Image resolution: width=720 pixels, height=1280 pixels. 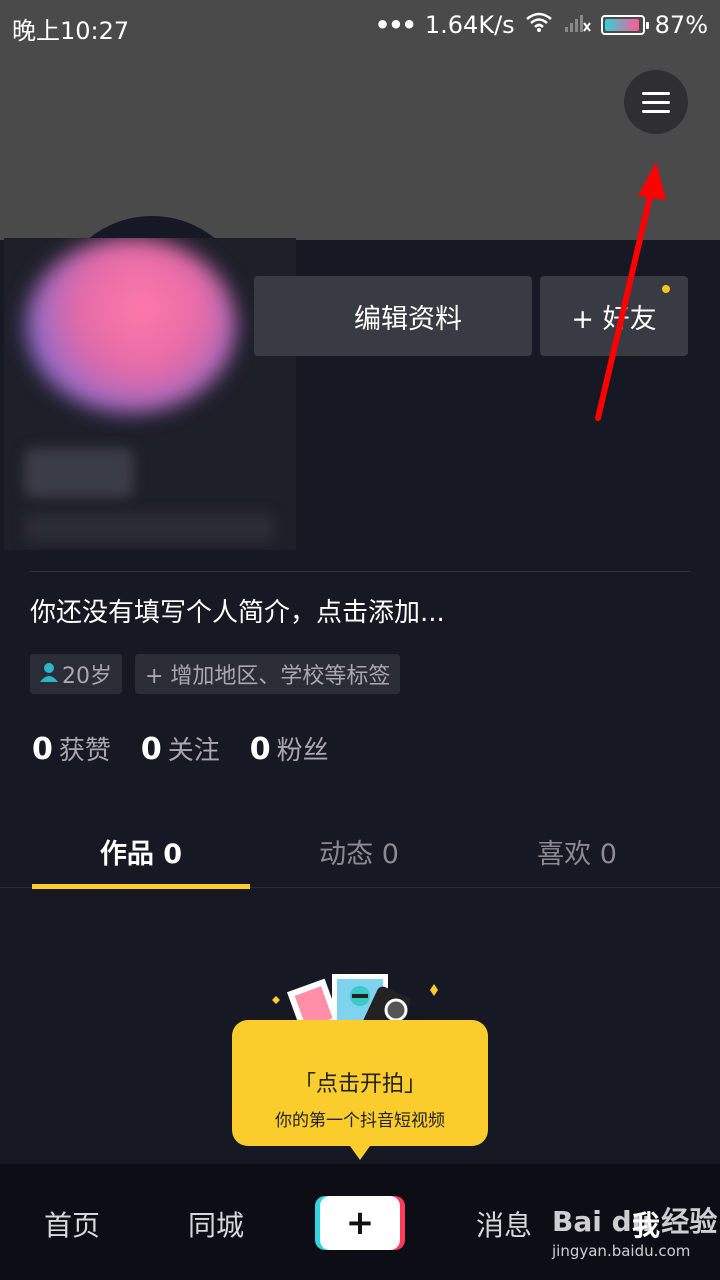 What do you see at coordinates (395, 25) in the screenshot?
I see `notification-dots: •••` at bounding box center [395, 25].